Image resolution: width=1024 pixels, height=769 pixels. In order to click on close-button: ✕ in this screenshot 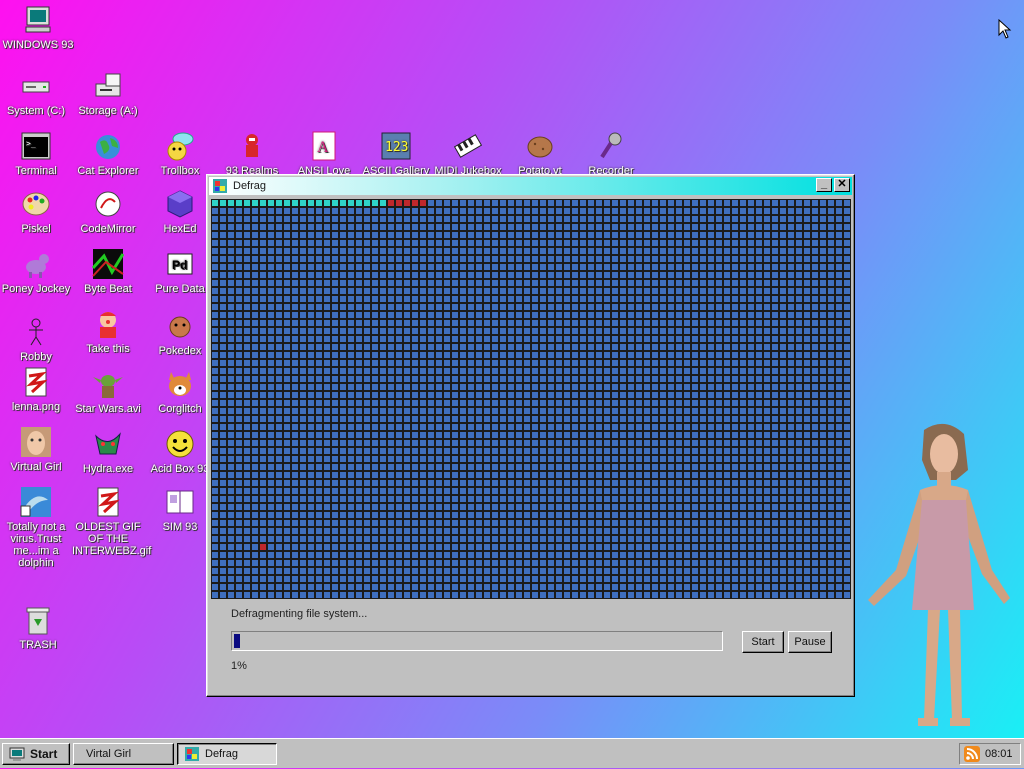, I will do `click(842, 185)`.